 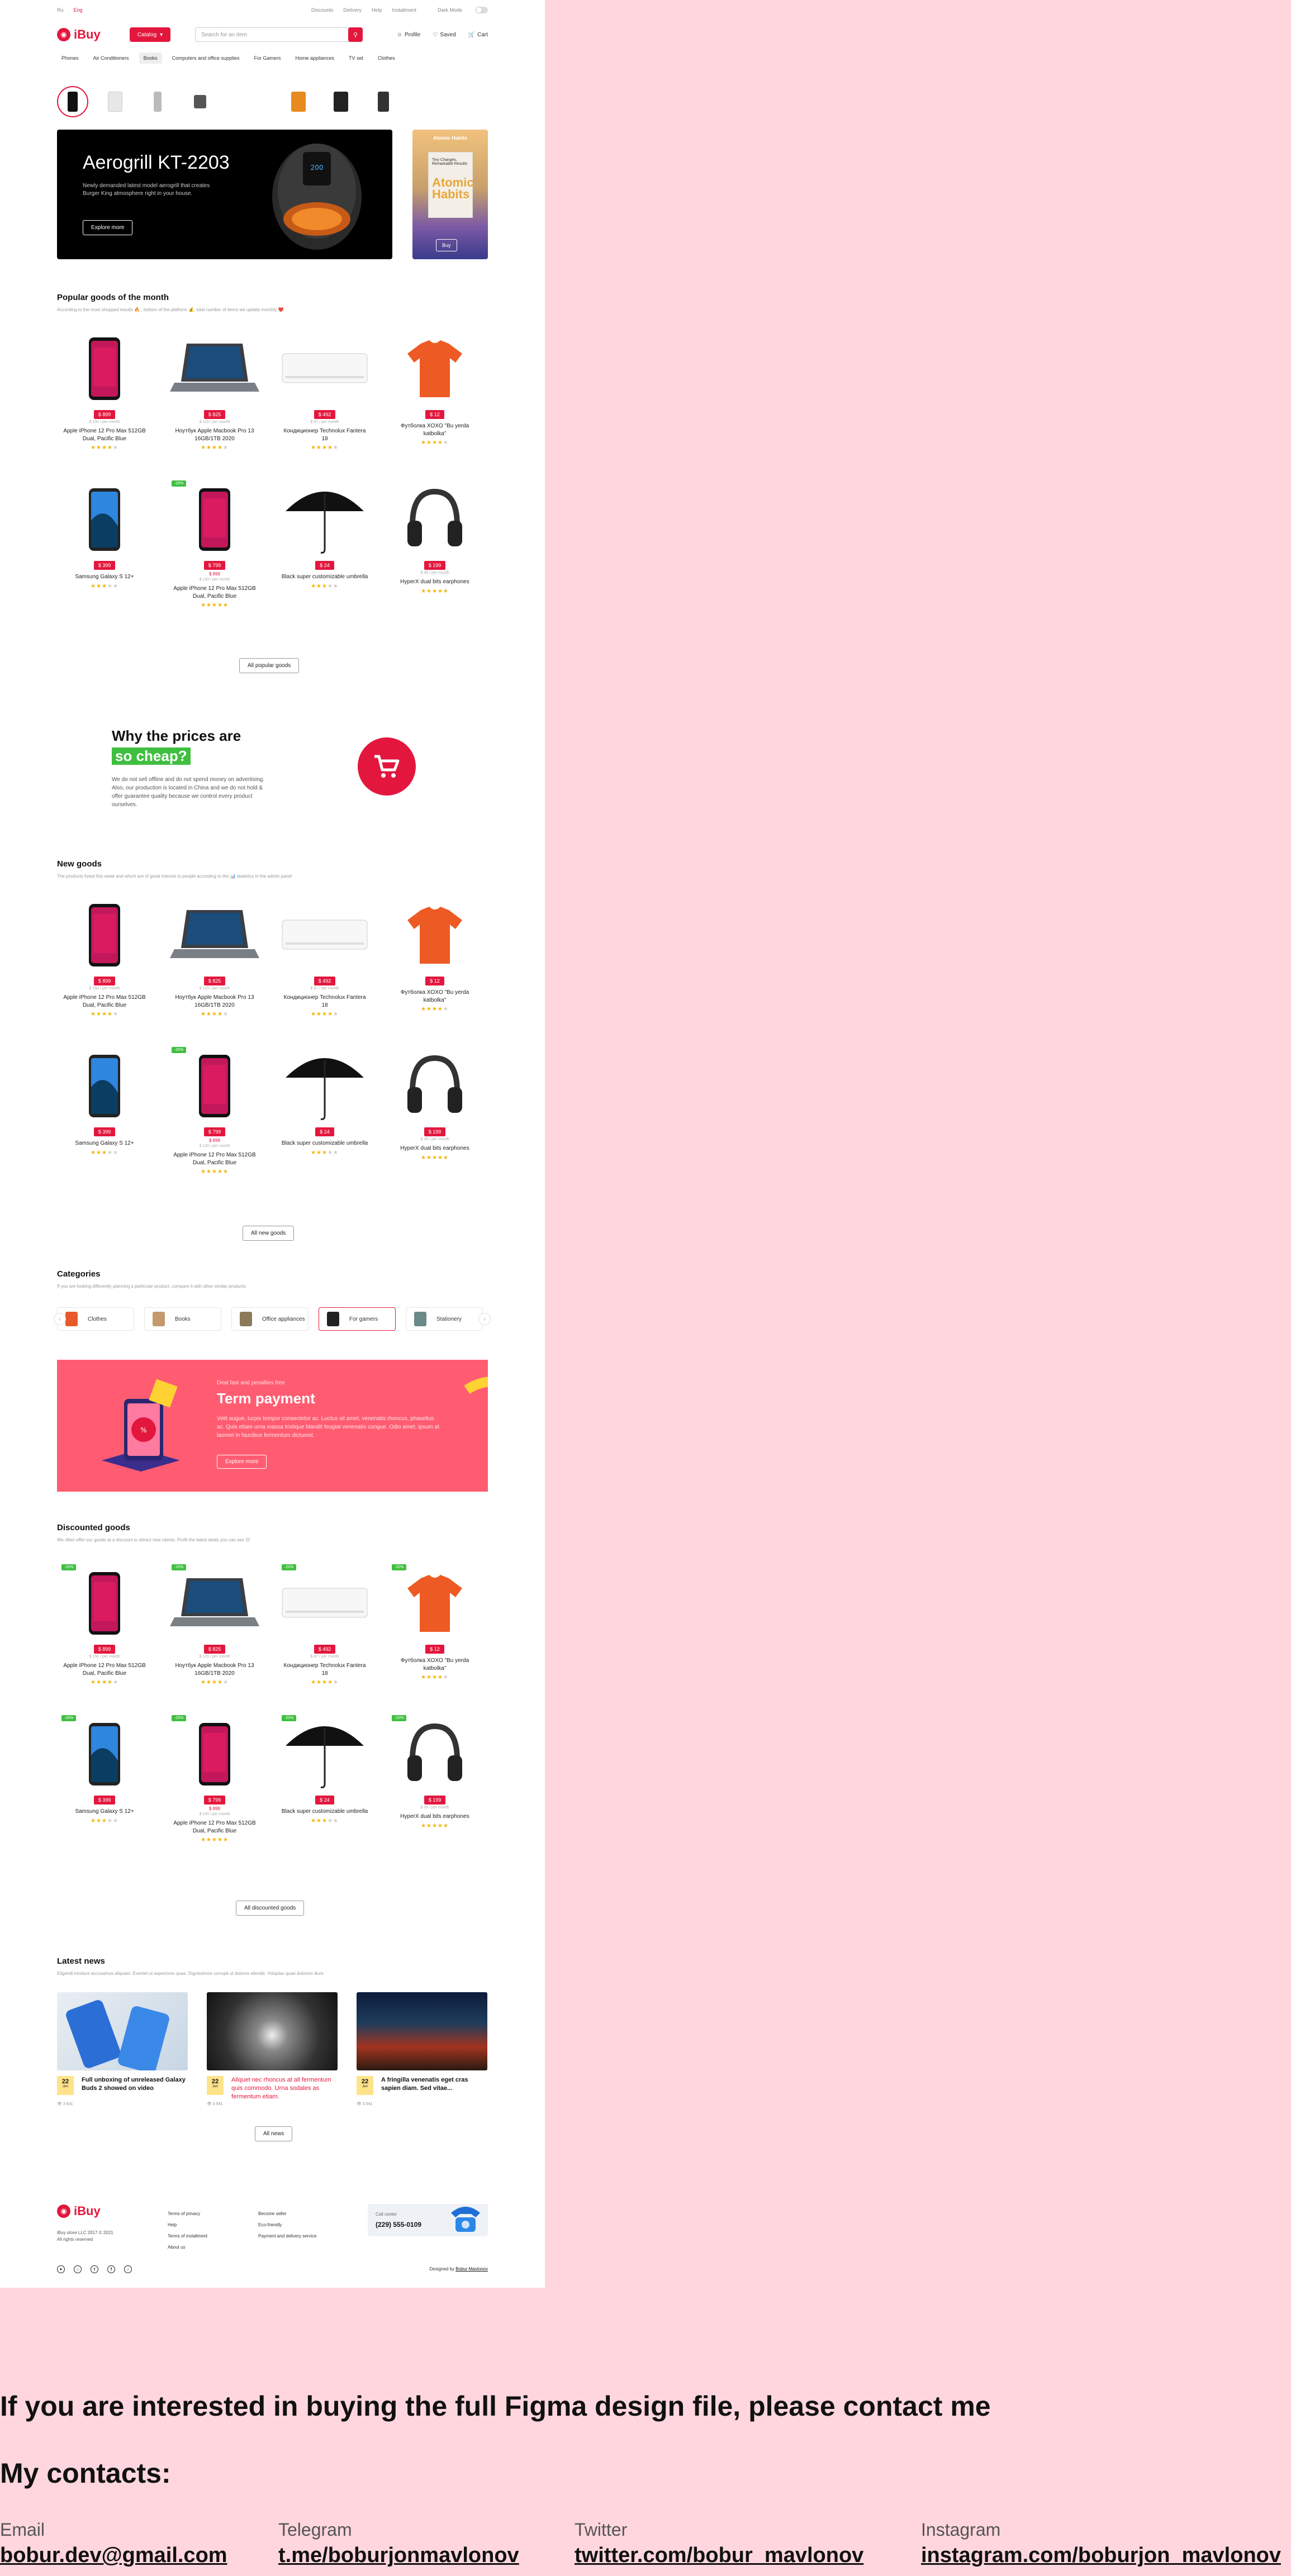 I want to click on term-explore-button: Explore more, so click(x=242, y=1462).